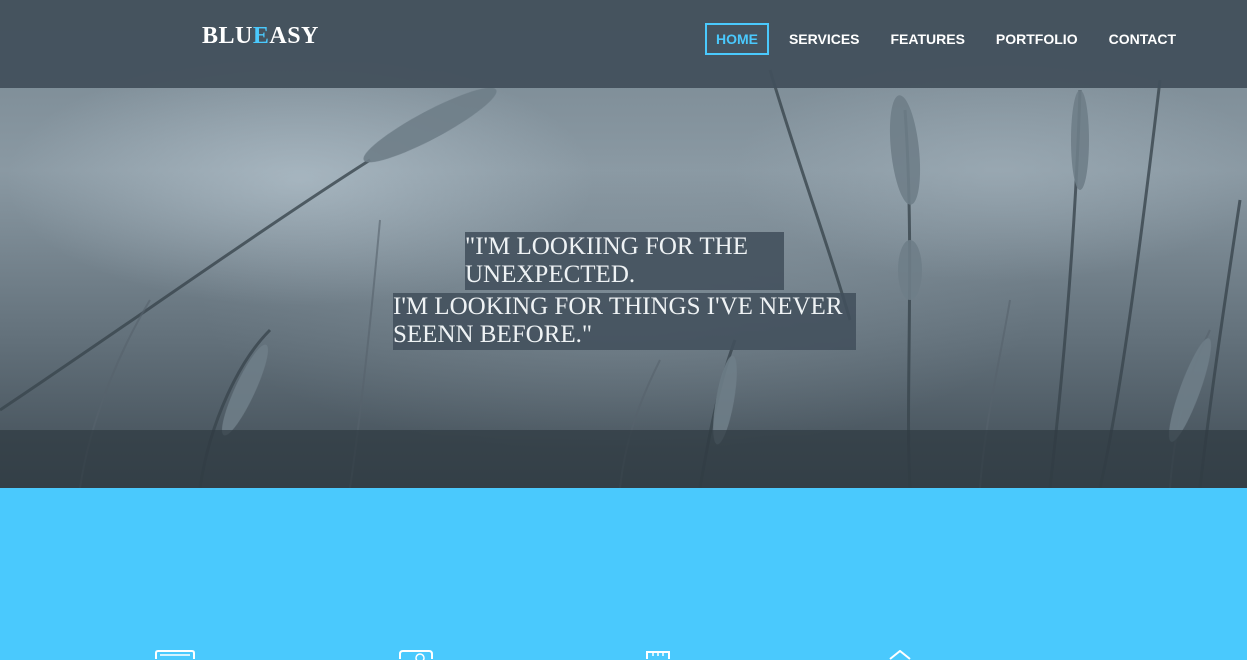 This screenshot has width=1247, height=660. I want to click on brand-logo: BLUEASY, so click(260, 36).